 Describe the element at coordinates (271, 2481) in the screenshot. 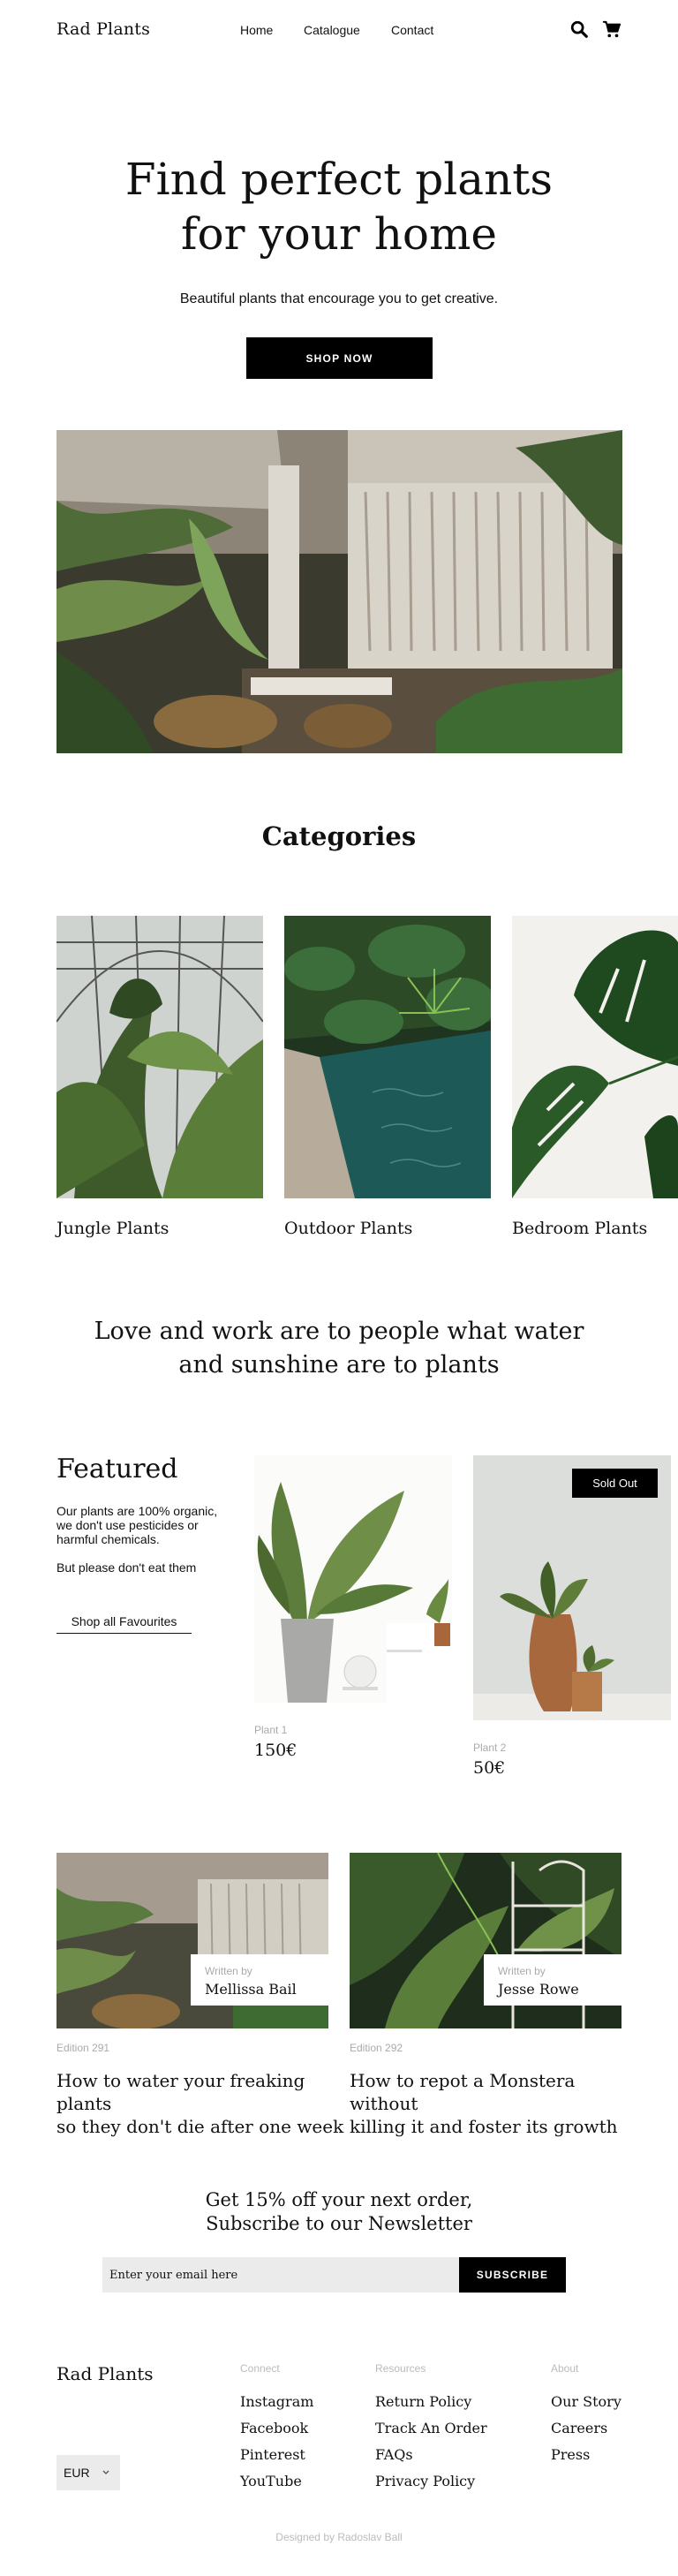

I see `footer-link-youtube: YouTube` at that location.